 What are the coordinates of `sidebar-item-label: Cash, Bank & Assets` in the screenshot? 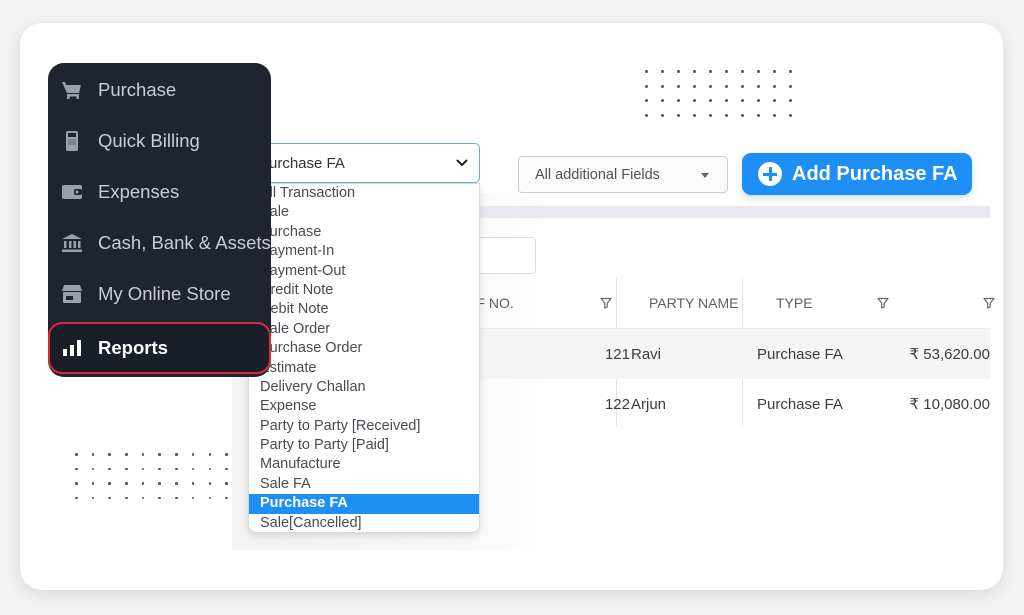 It's located at (184, 242).